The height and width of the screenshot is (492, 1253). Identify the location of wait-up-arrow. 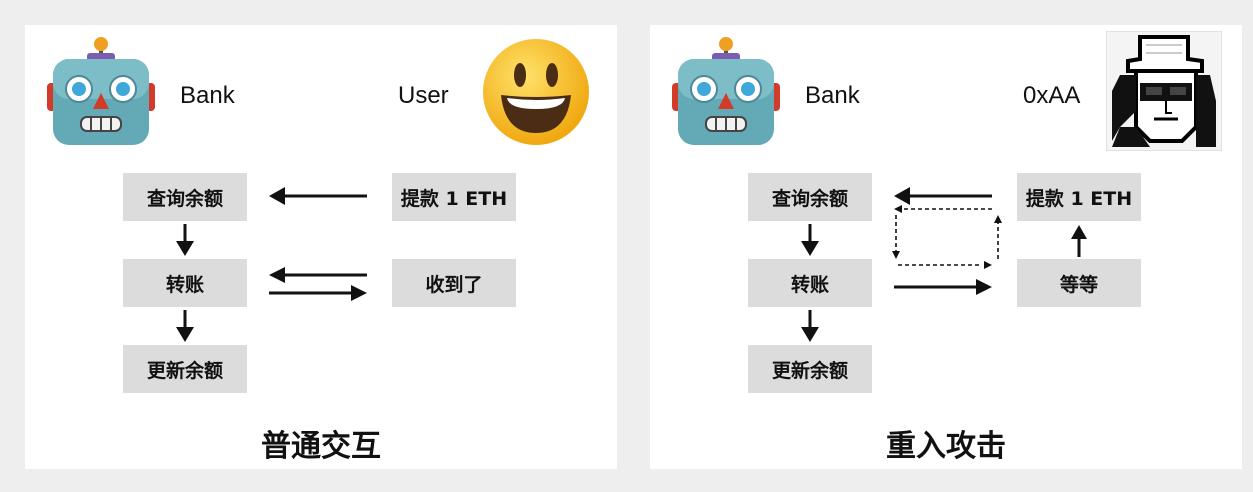
(1079, 241).